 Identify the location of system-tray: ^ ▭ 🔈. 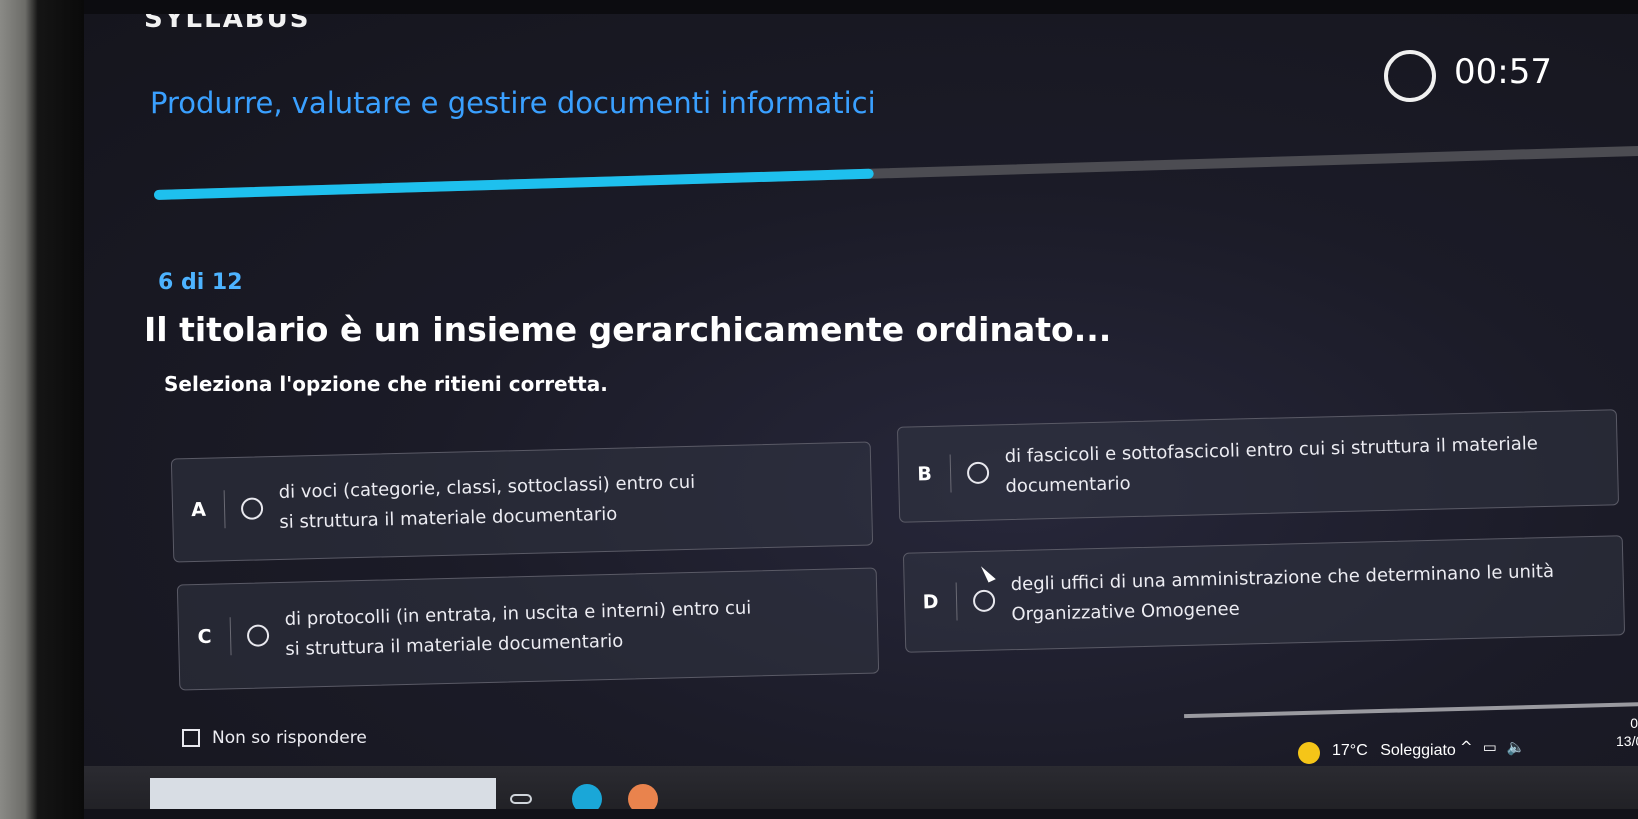
(1492, 747).